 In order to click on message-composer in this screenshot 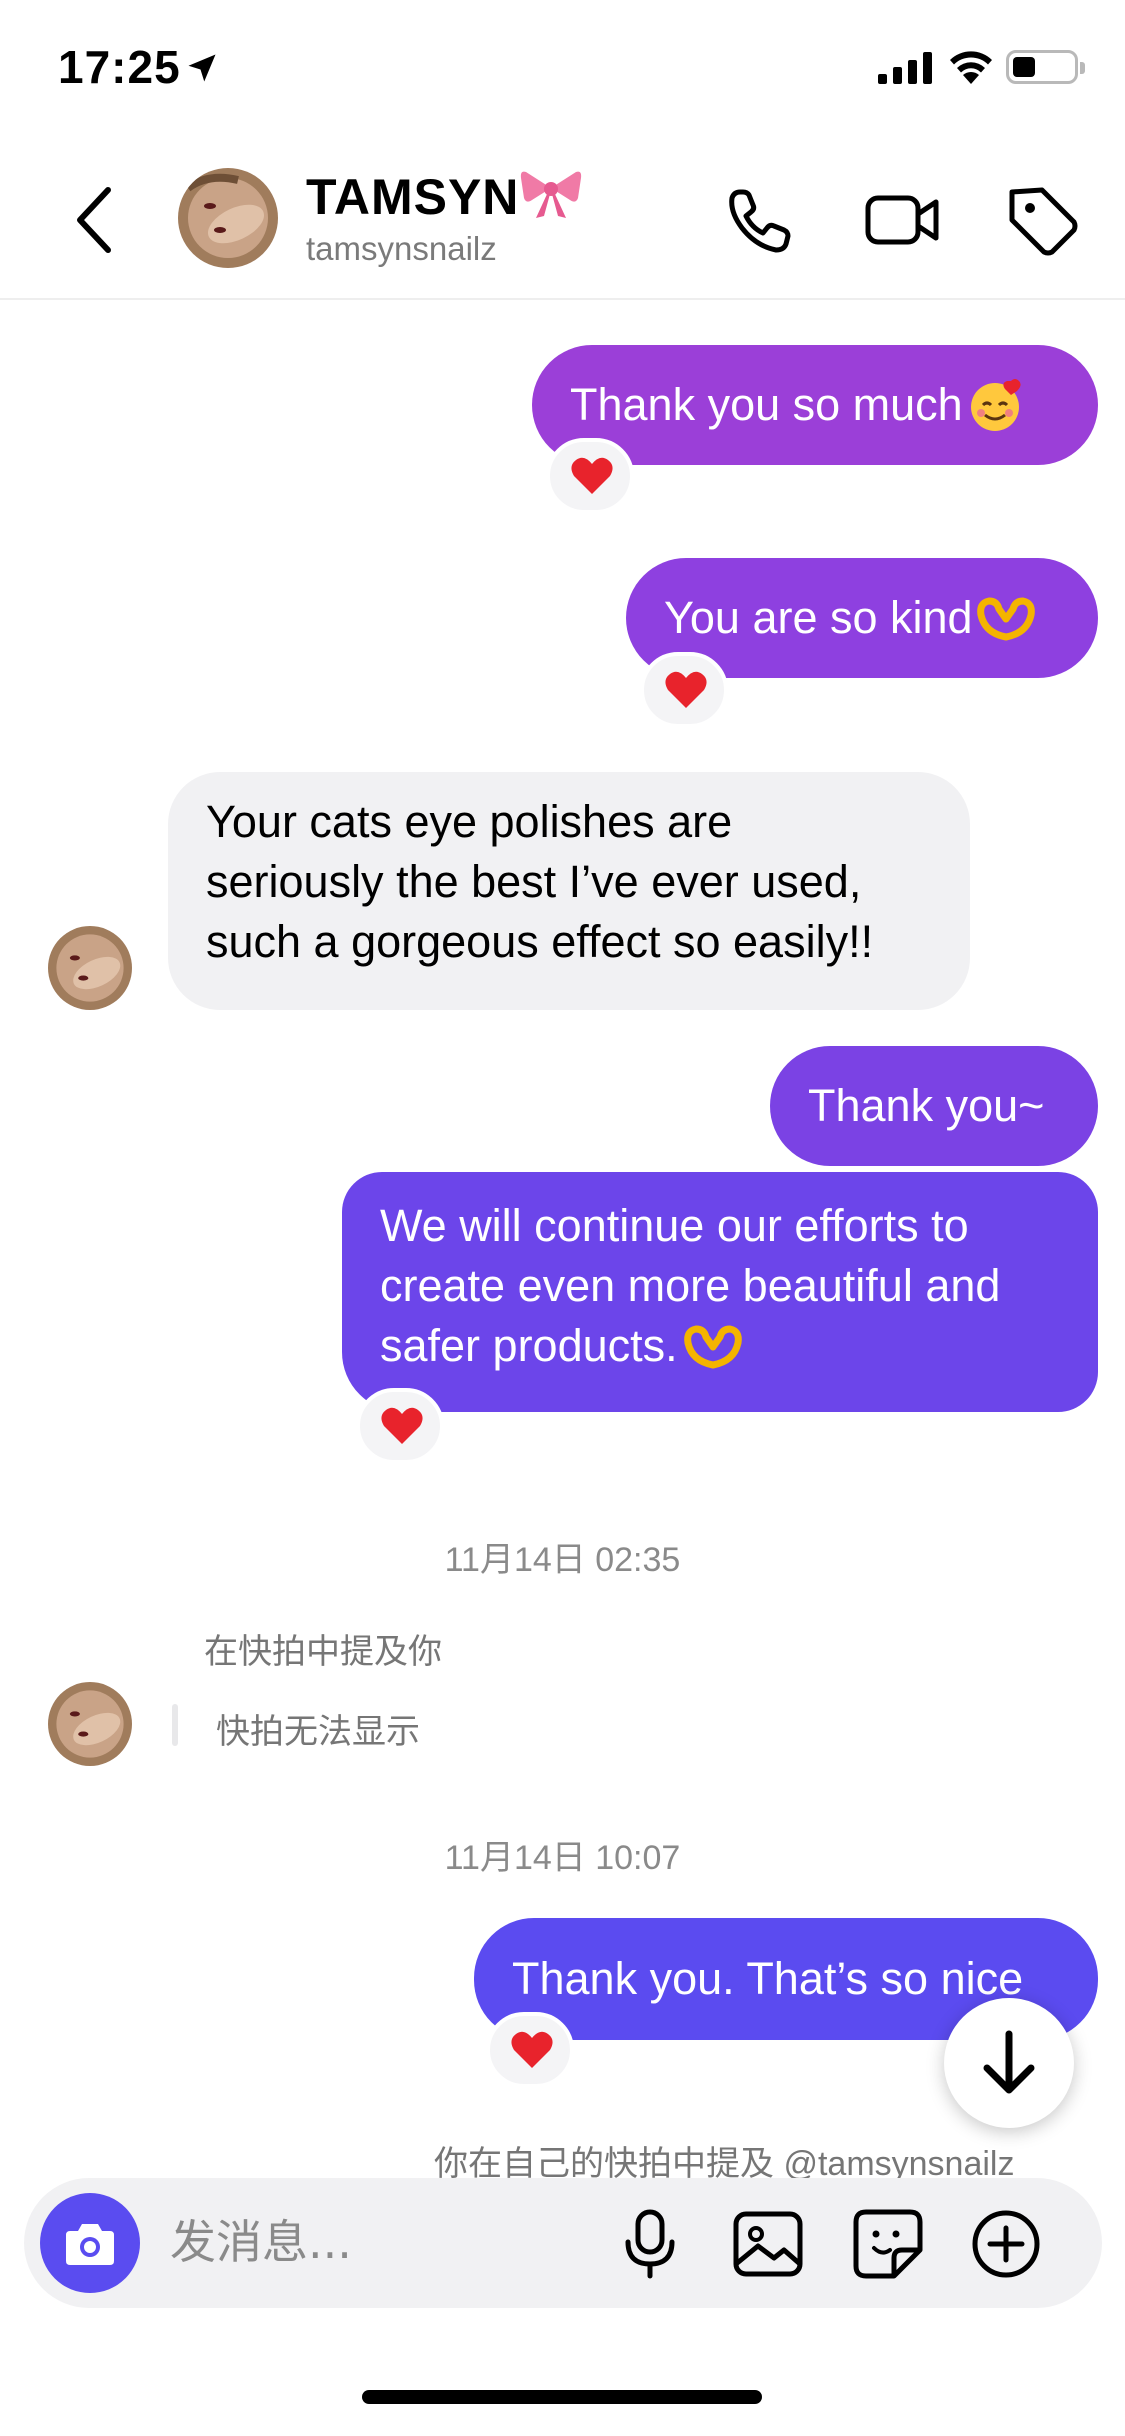, I will do `click(563, 2243)`.